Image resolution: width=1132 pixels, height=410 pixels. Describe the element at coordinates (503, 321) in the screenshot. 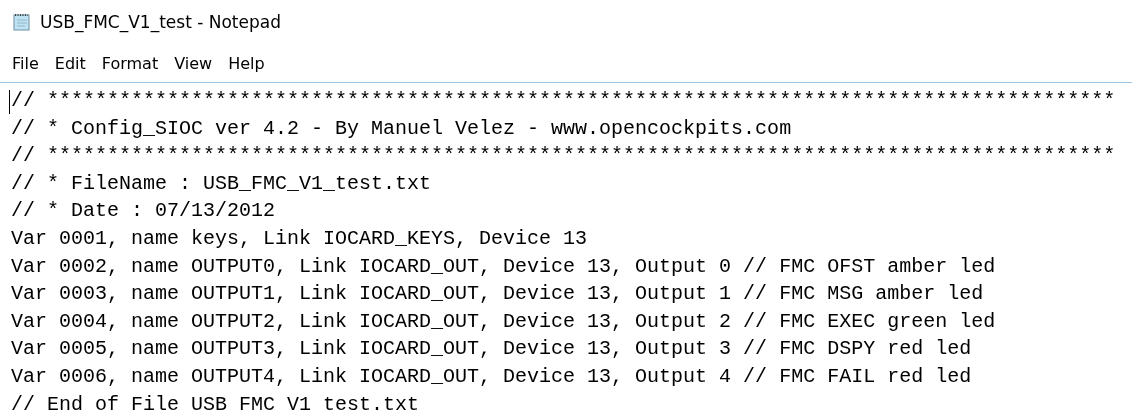

I see `code-line: Var 0004, name OUTPUT2, Link IOCARD_OUT, Device 13, Output 2 // FMC EXEC green led` at that location.